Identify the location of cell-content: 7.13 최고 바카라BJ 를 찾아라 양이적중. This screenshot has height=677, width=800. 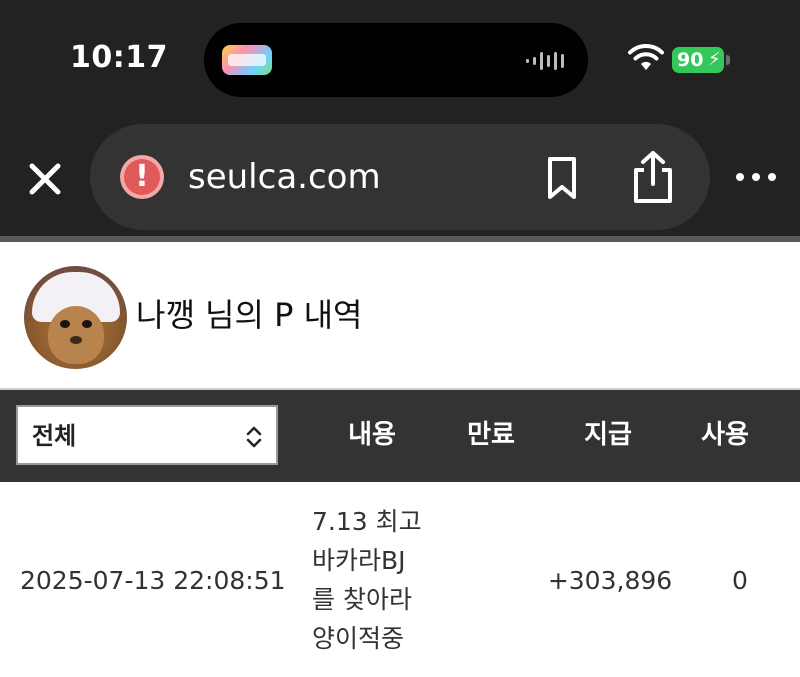
(367, 580).